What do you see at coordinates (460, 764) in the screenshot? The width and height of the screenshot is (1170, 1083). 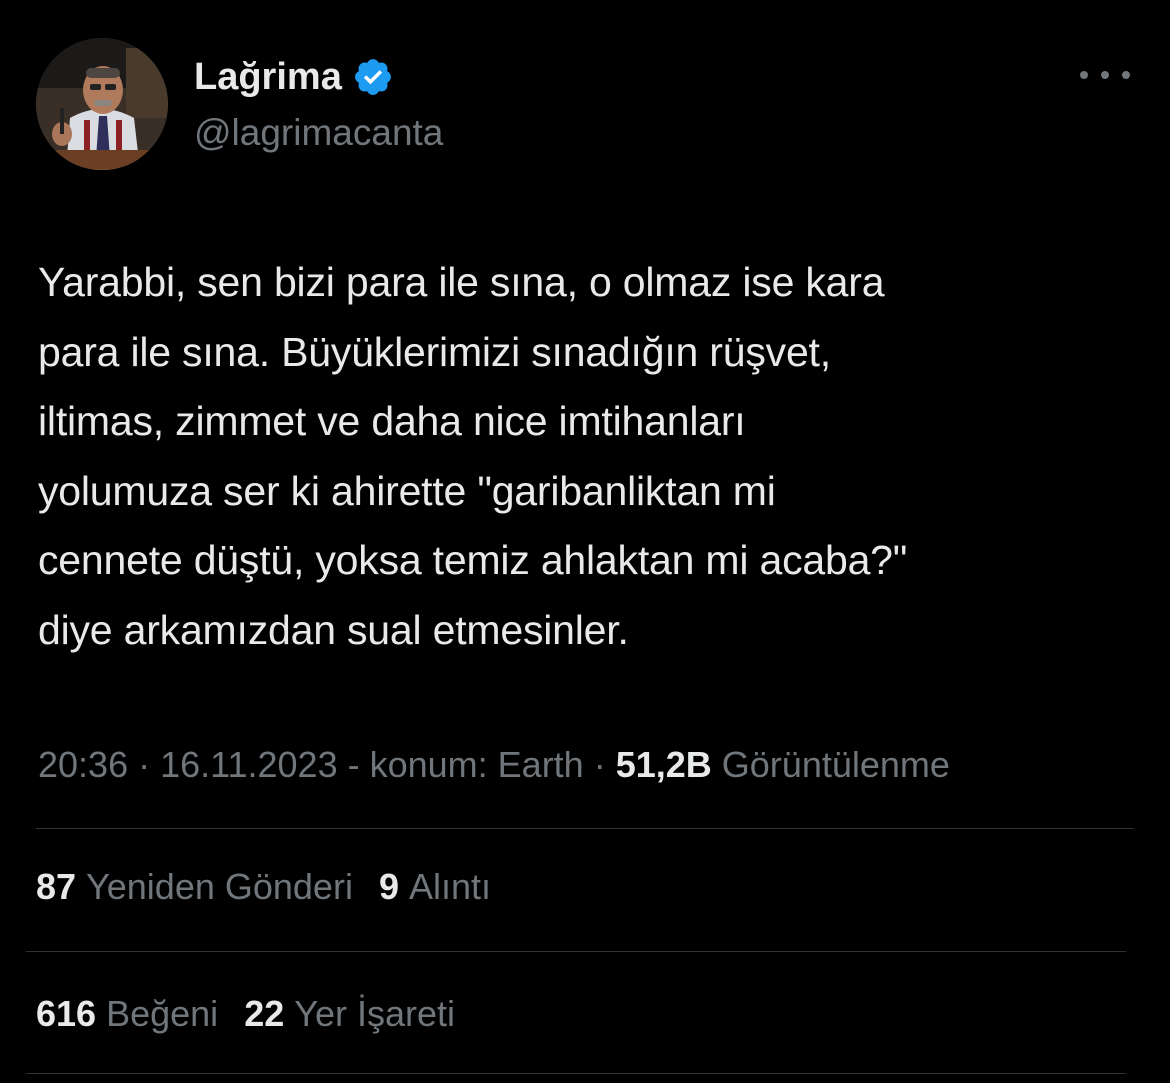 I see `tweet-location: - konum: Earth` at bounding box center [460, 764].